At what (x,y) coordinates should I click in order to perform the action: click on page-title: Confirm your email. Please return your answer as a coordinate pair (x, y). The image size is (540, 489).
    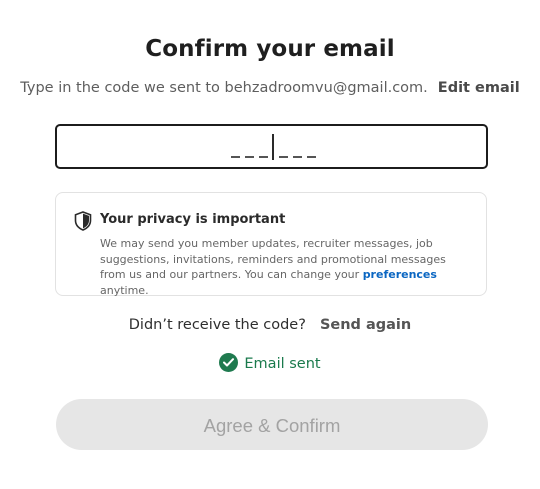
    Looking at the image, I should click on (270, 49).